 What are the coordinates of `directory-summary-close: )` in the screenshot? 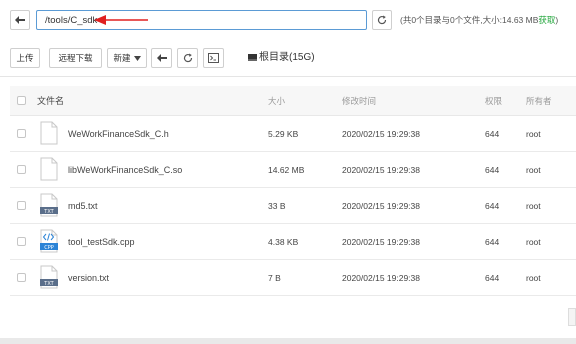 It's located at (557, 20).